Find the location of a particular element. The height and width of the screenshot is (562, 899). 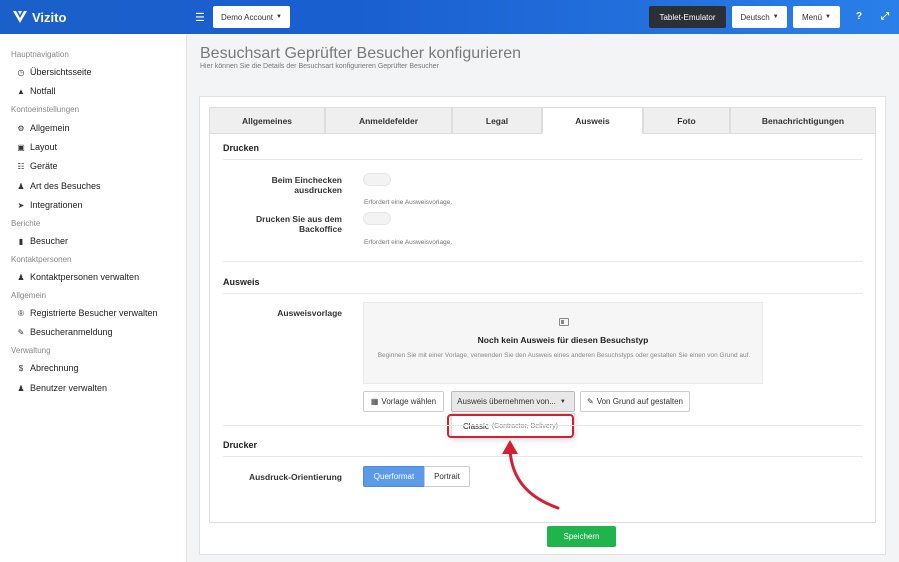

grid-icon: ▦ is located at coordinates (374, 401).